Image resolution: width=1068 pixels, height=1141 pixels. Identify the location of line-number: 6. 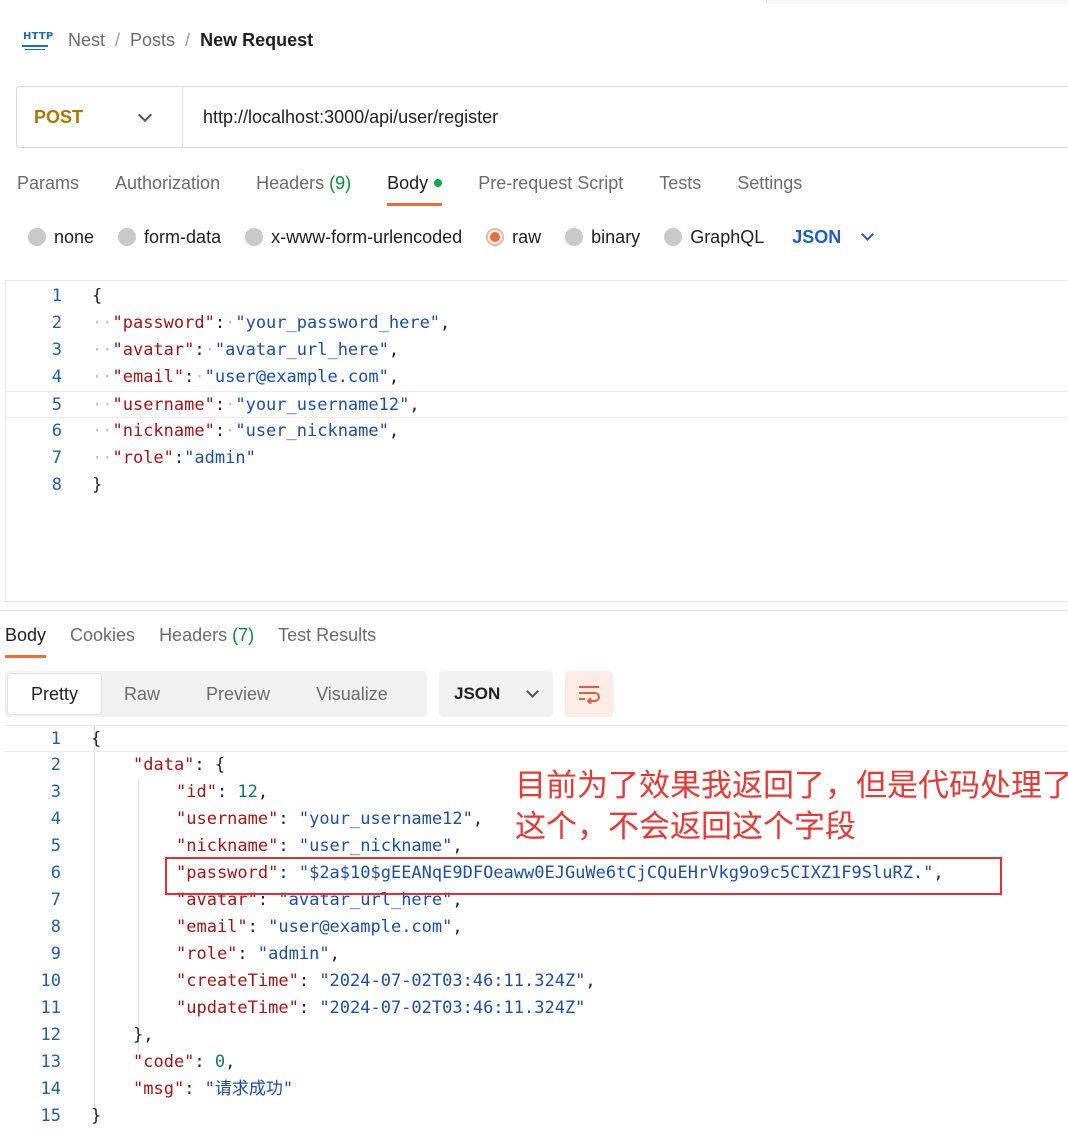
(56, 431).